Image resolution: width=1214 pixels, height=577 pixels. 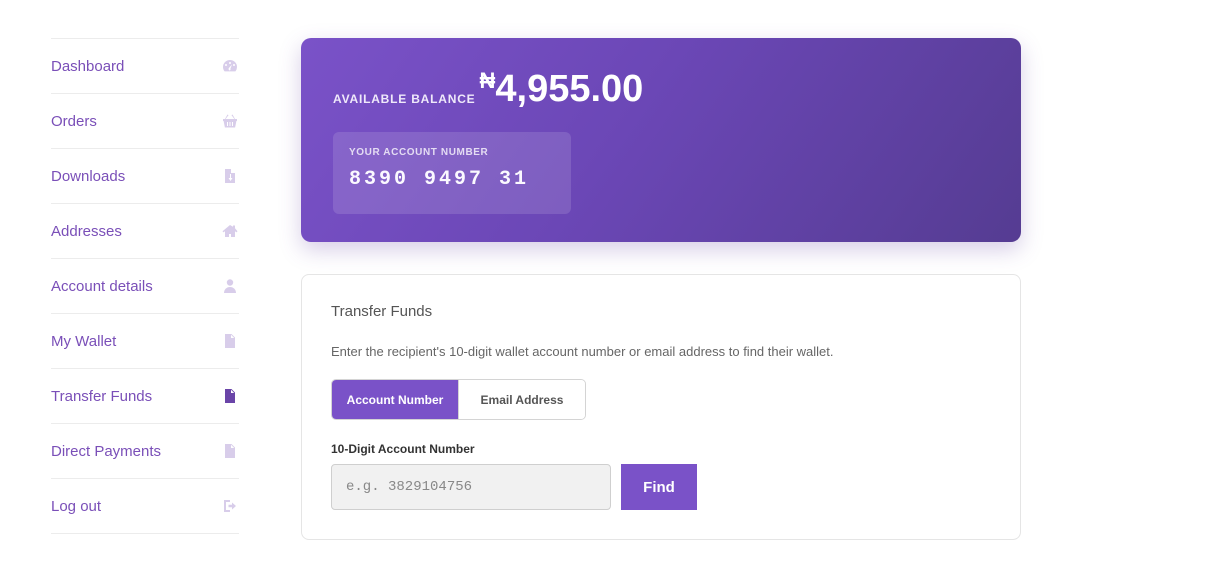 I want to click on account-number-value: 8390 9497 31, so click(x=439, y=179).